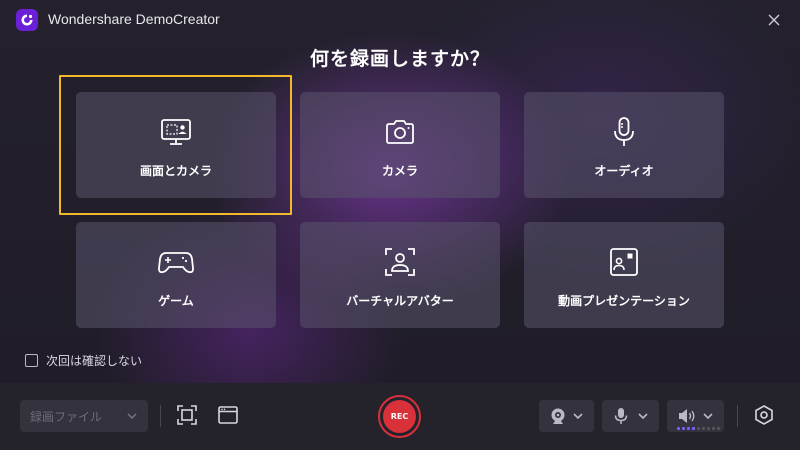 The image size is (800, 450). I want to click on recording-mode-select: 録画ファイル, so click(84, 416).